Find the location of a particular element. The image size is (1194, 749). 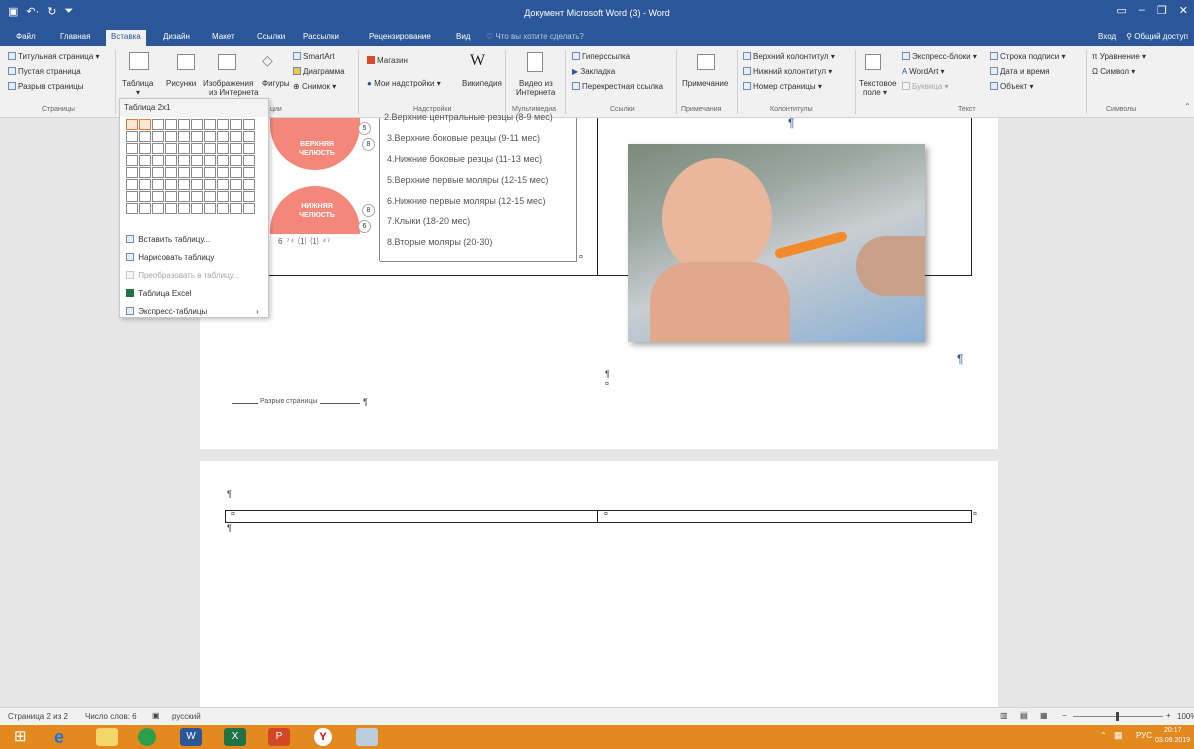

excel-table-item: Таблица Excel is located at coordinates (158, 293).